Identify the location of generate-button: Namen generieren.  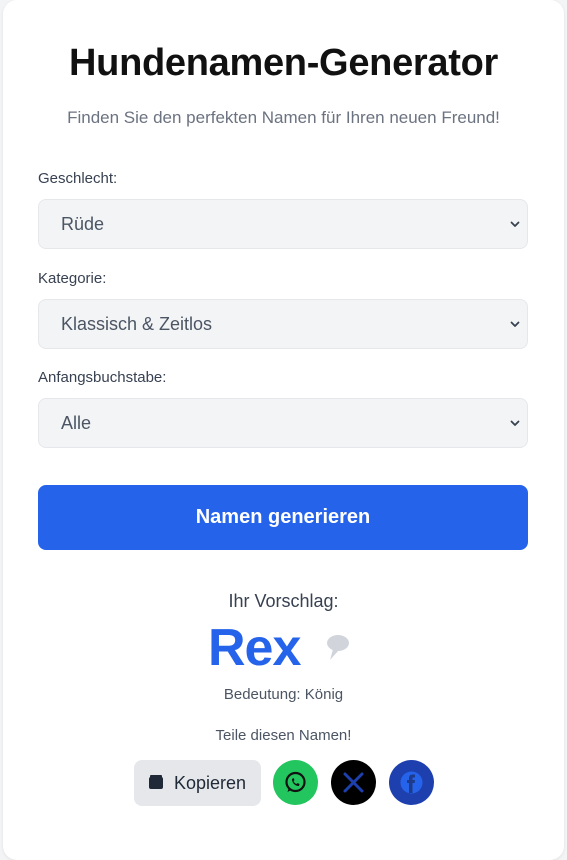
(283, 517).